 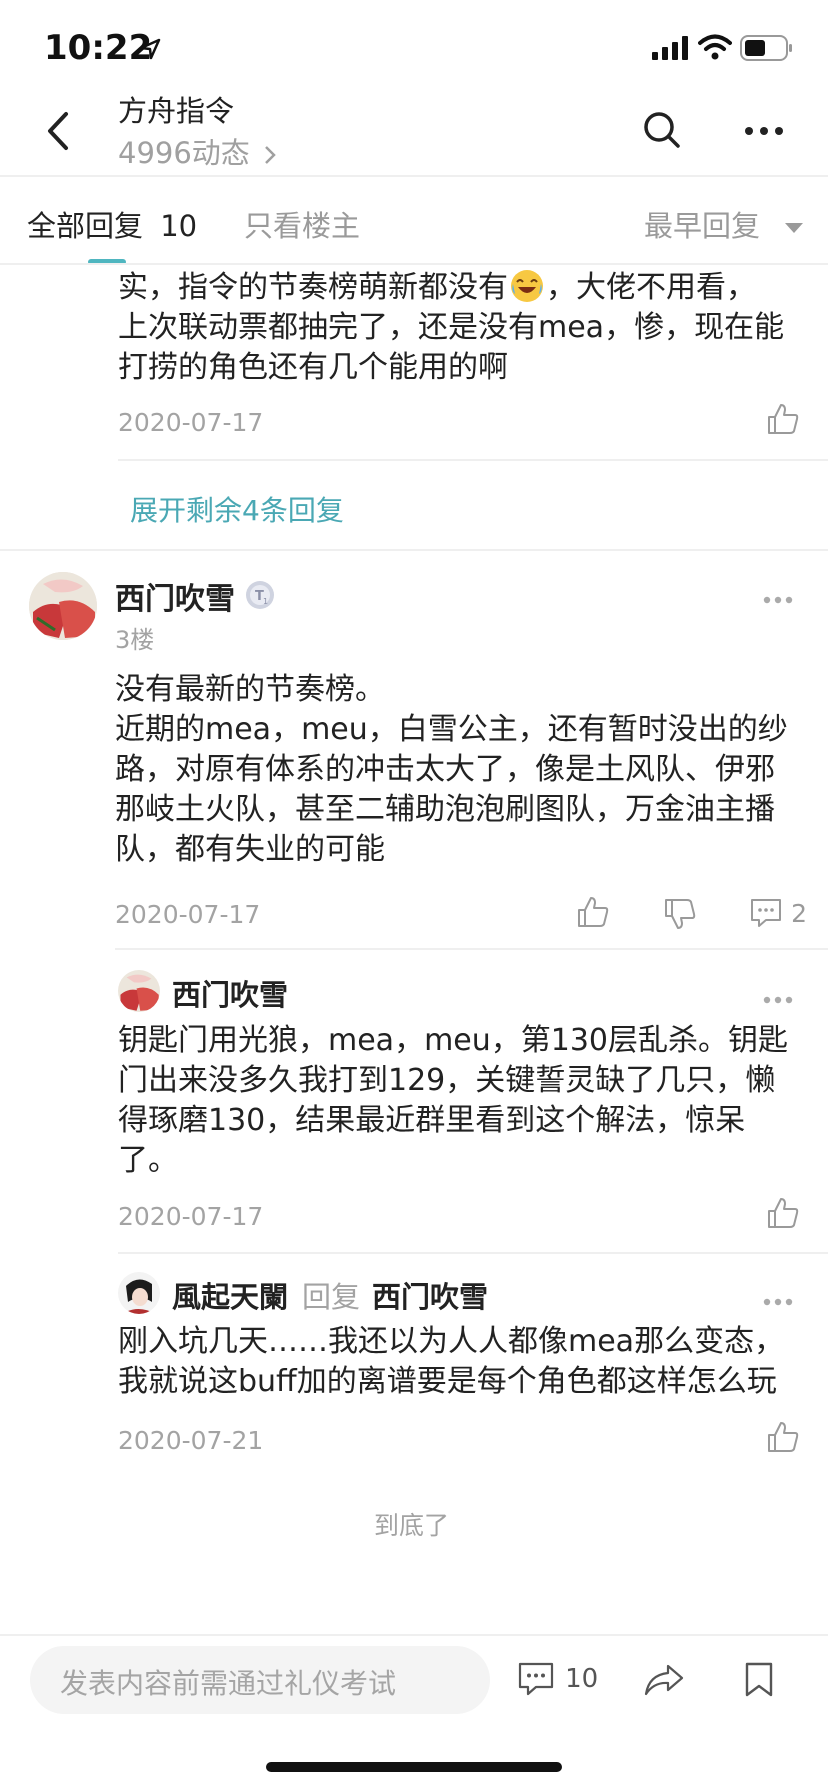 I want to click on tab-all-replies: 全部回复 10, so click(x=112, y=224).